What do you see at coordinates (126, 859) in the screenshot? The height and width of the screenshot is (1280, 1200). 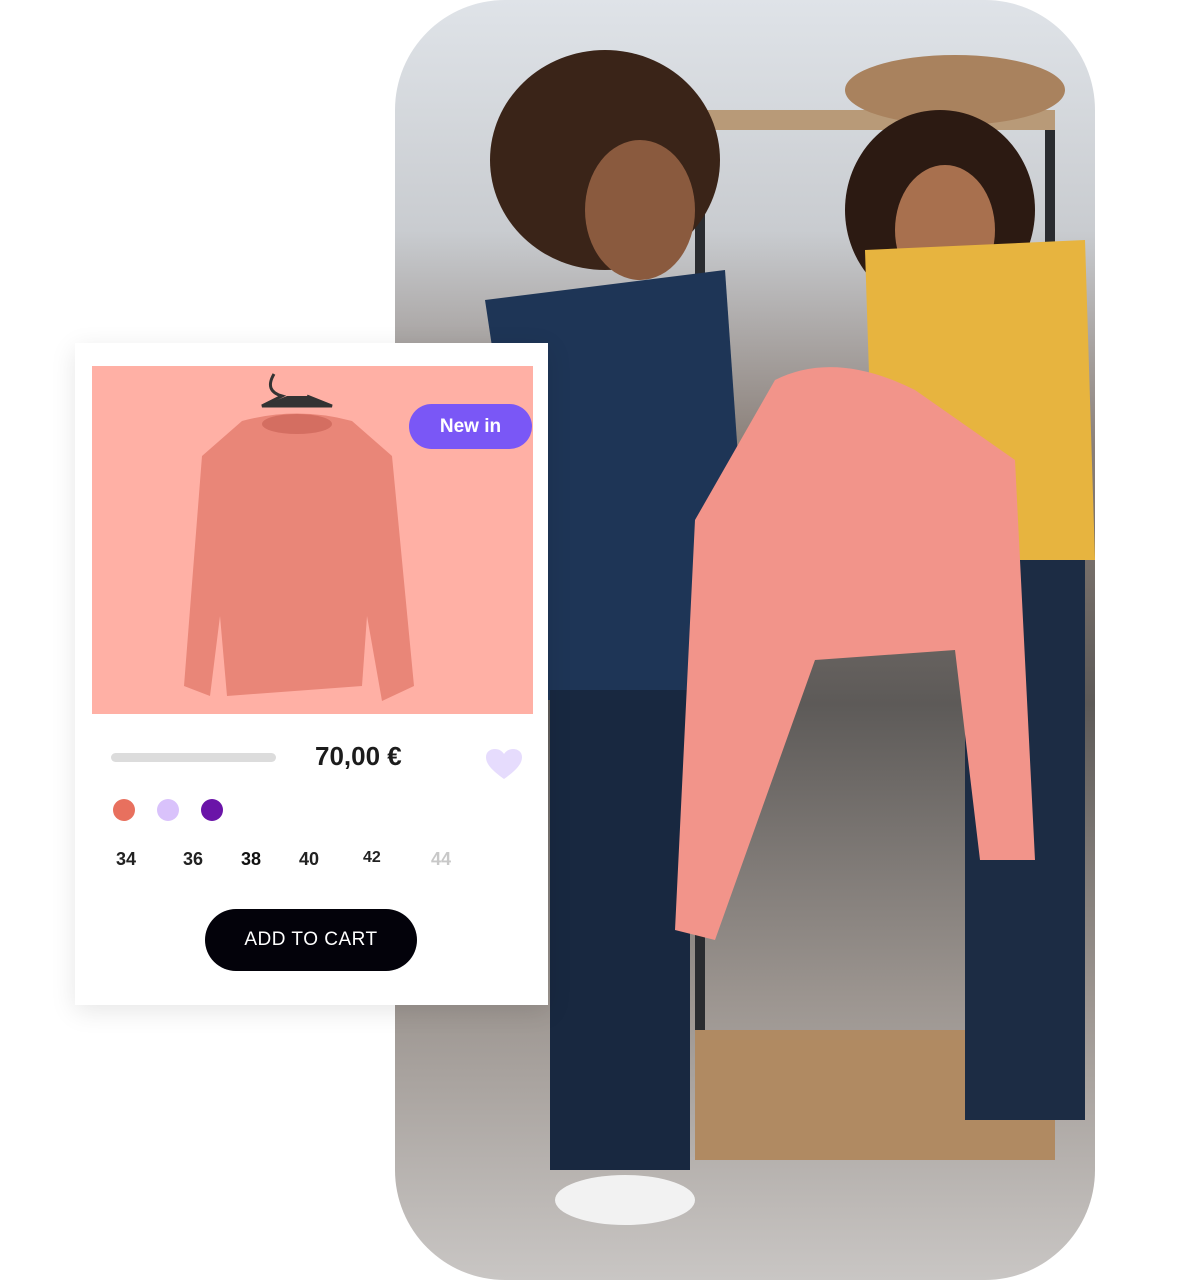 I see `size-option-34: 34` at bounding box center [126, 859].